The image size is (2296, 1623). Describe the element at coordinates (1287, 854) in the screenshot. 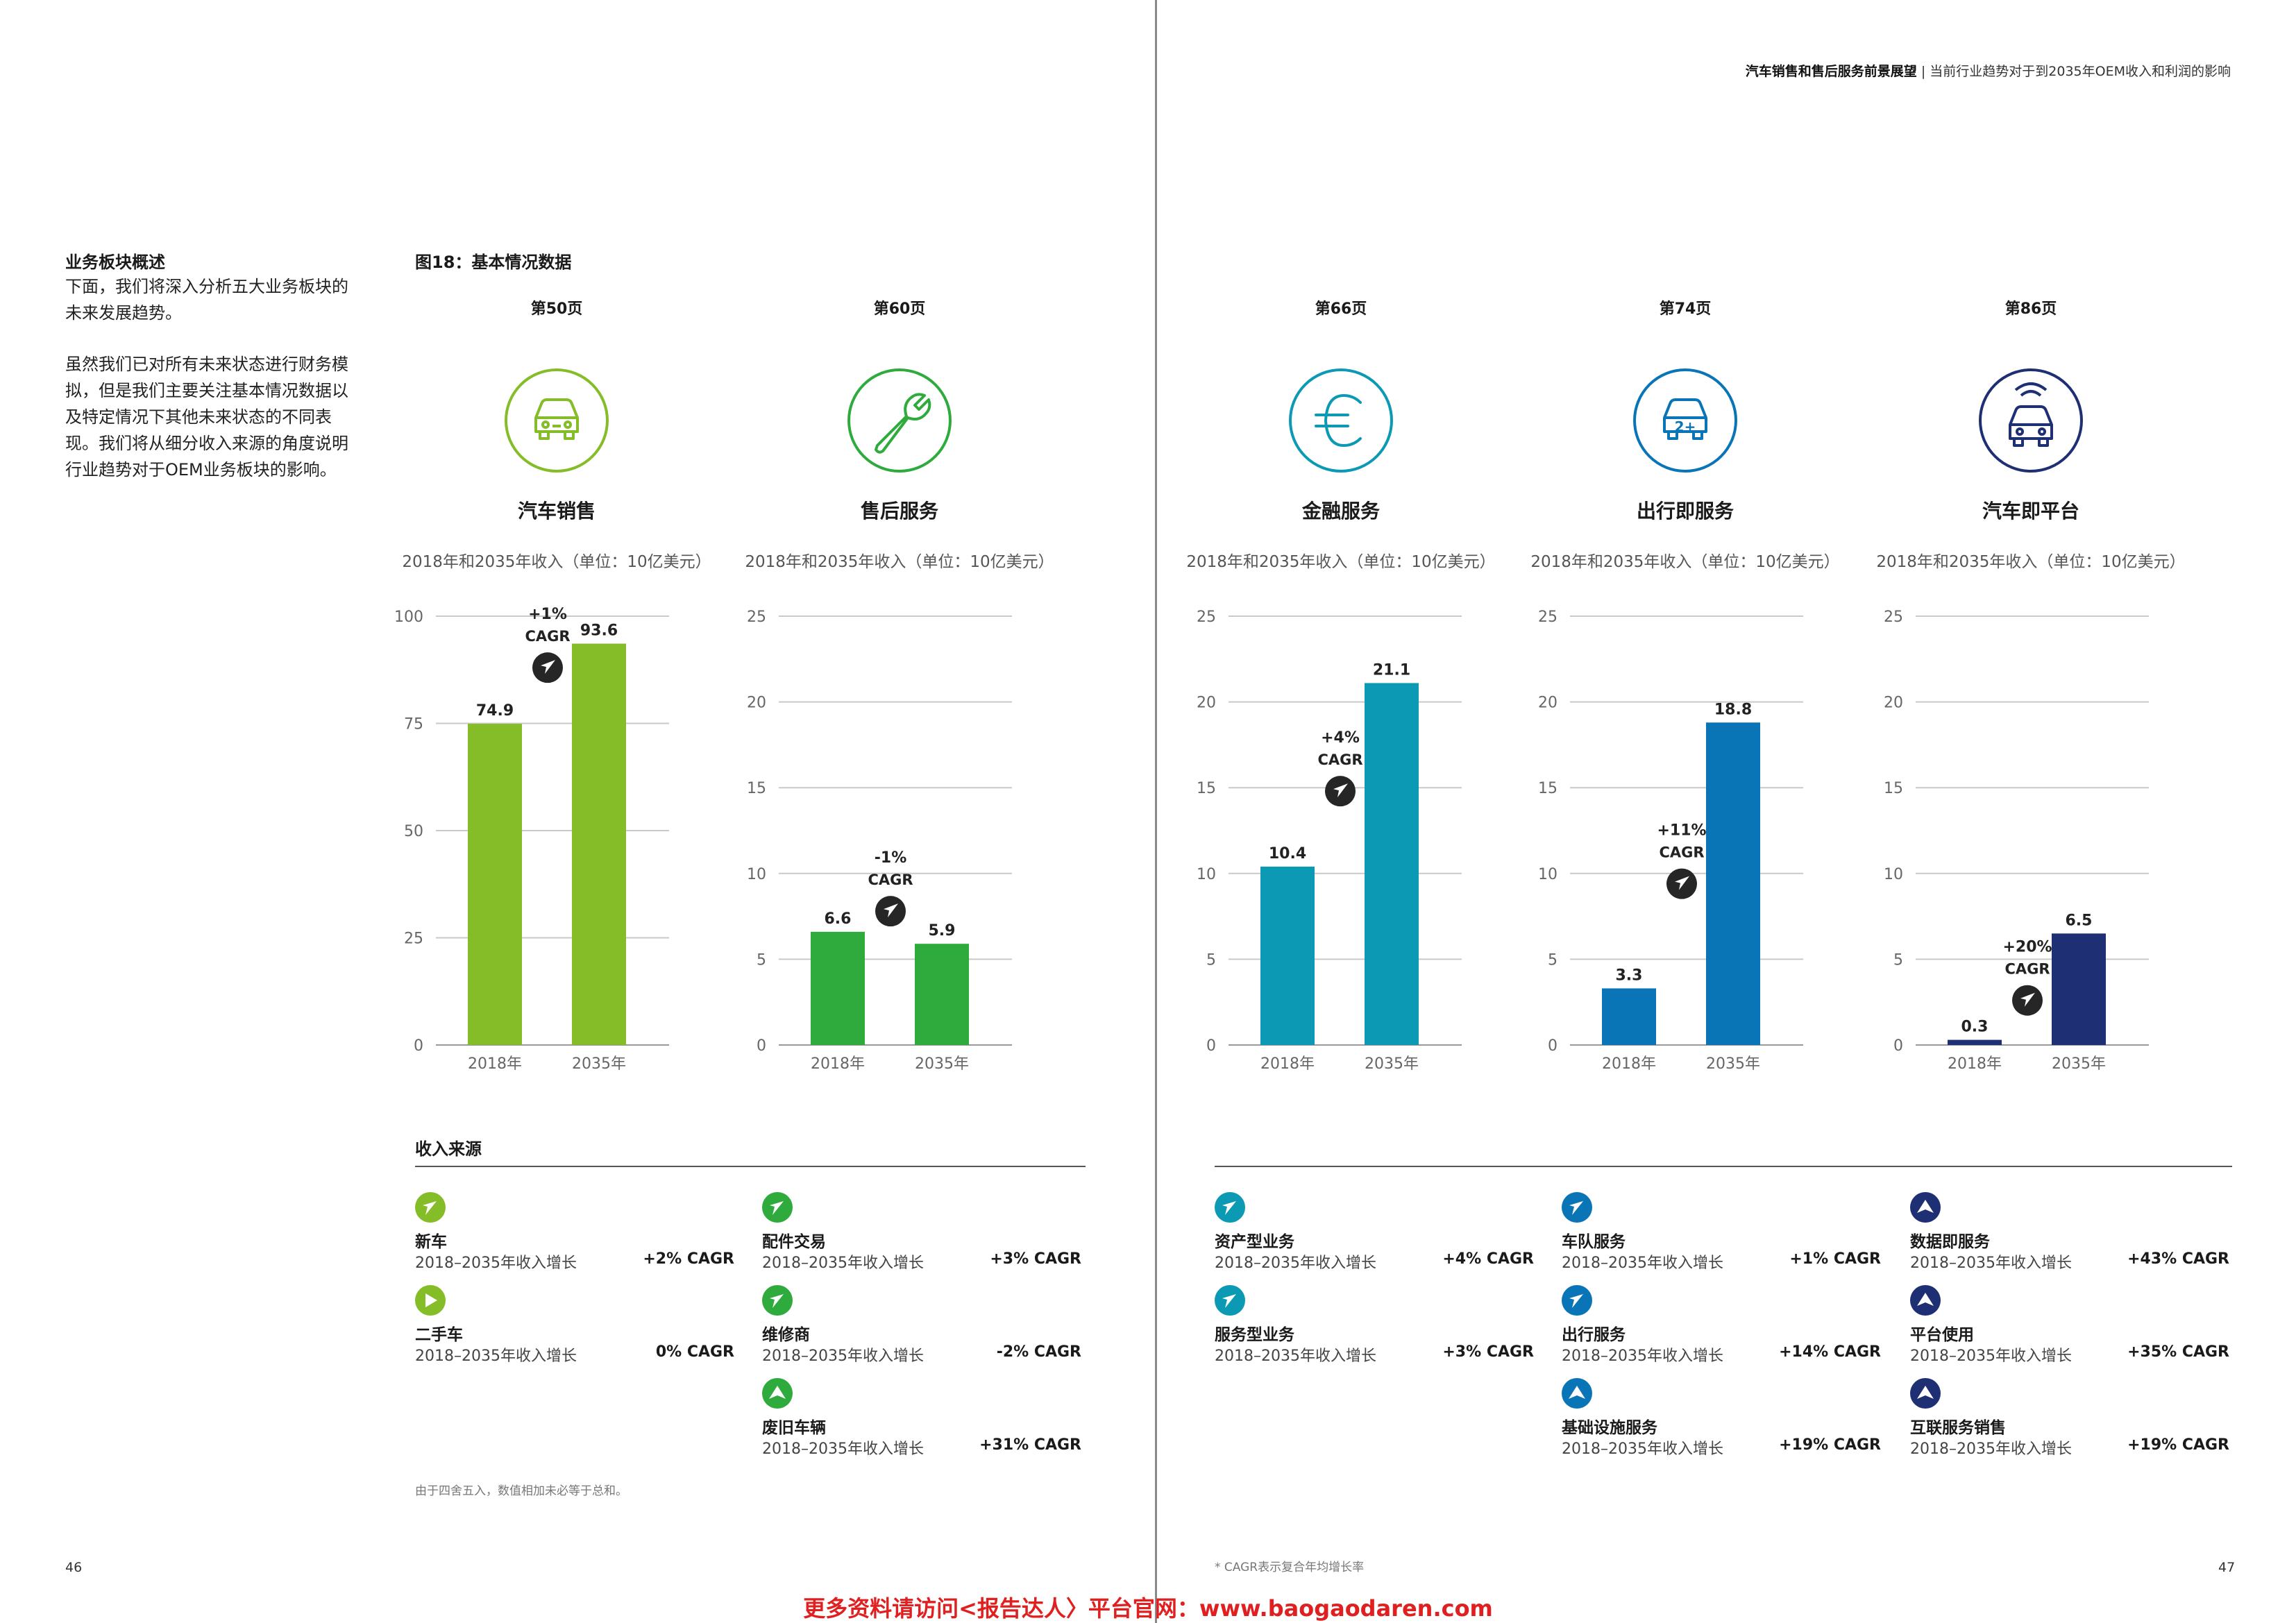

I see `bar-value-label: 10.4` at that location.